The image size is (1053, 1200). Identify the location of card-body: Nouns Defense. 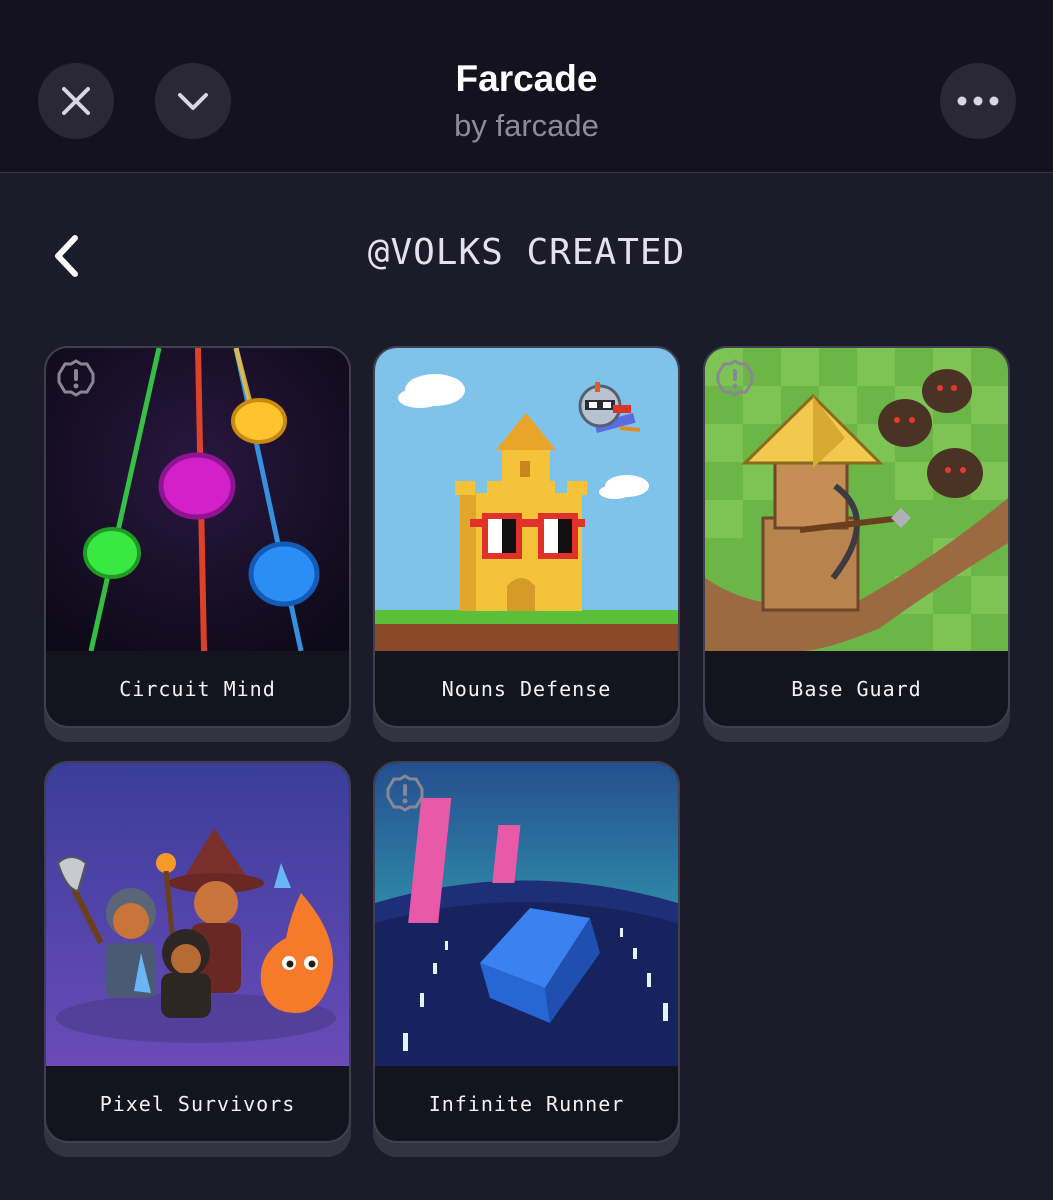
(526, 537).